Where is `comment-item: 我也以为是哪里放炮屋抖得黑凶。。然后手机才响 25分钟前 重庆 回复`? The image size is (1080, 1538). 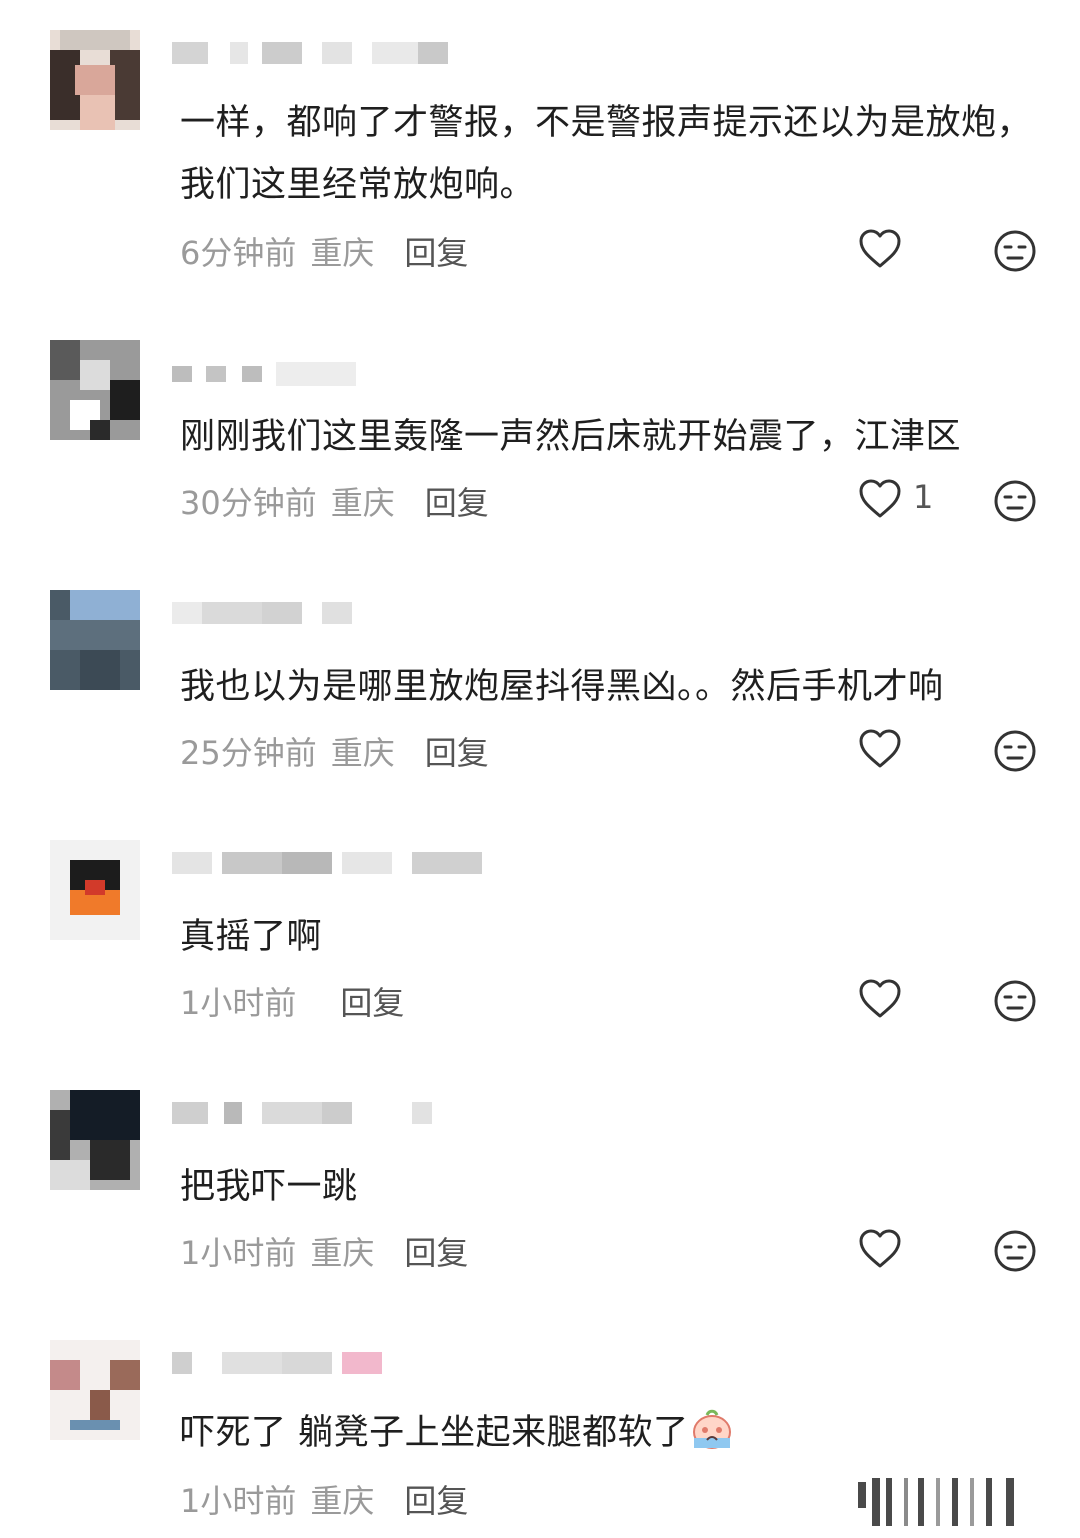 comment-item: 我也以为是哪里放炮屋抖得黑凶。。然后手机才响 25分钟前 重庆 回复 is located at coordinates (540, 695).